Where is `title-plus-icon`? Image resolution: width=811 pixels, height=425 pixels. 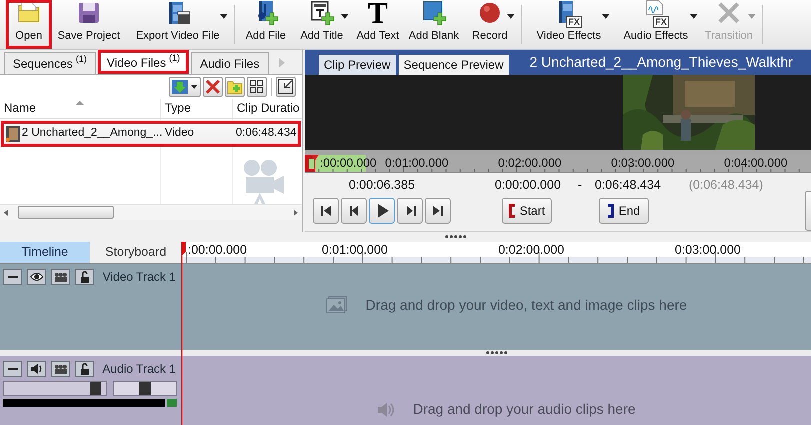
title-plus-icon is located at coordinates (322, 13).